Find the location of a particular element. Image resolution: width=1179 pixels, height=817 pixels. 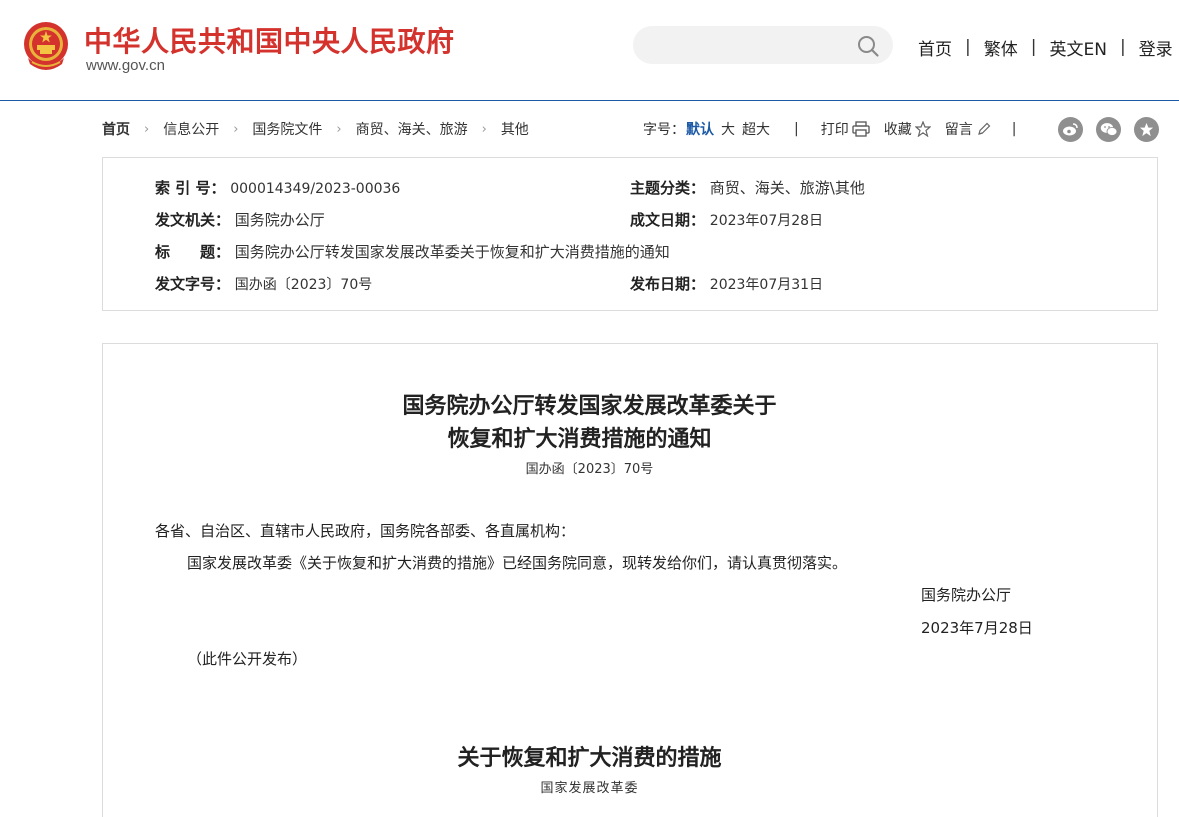

favorite-button: 收藏 is located at coordinates (907, 129).